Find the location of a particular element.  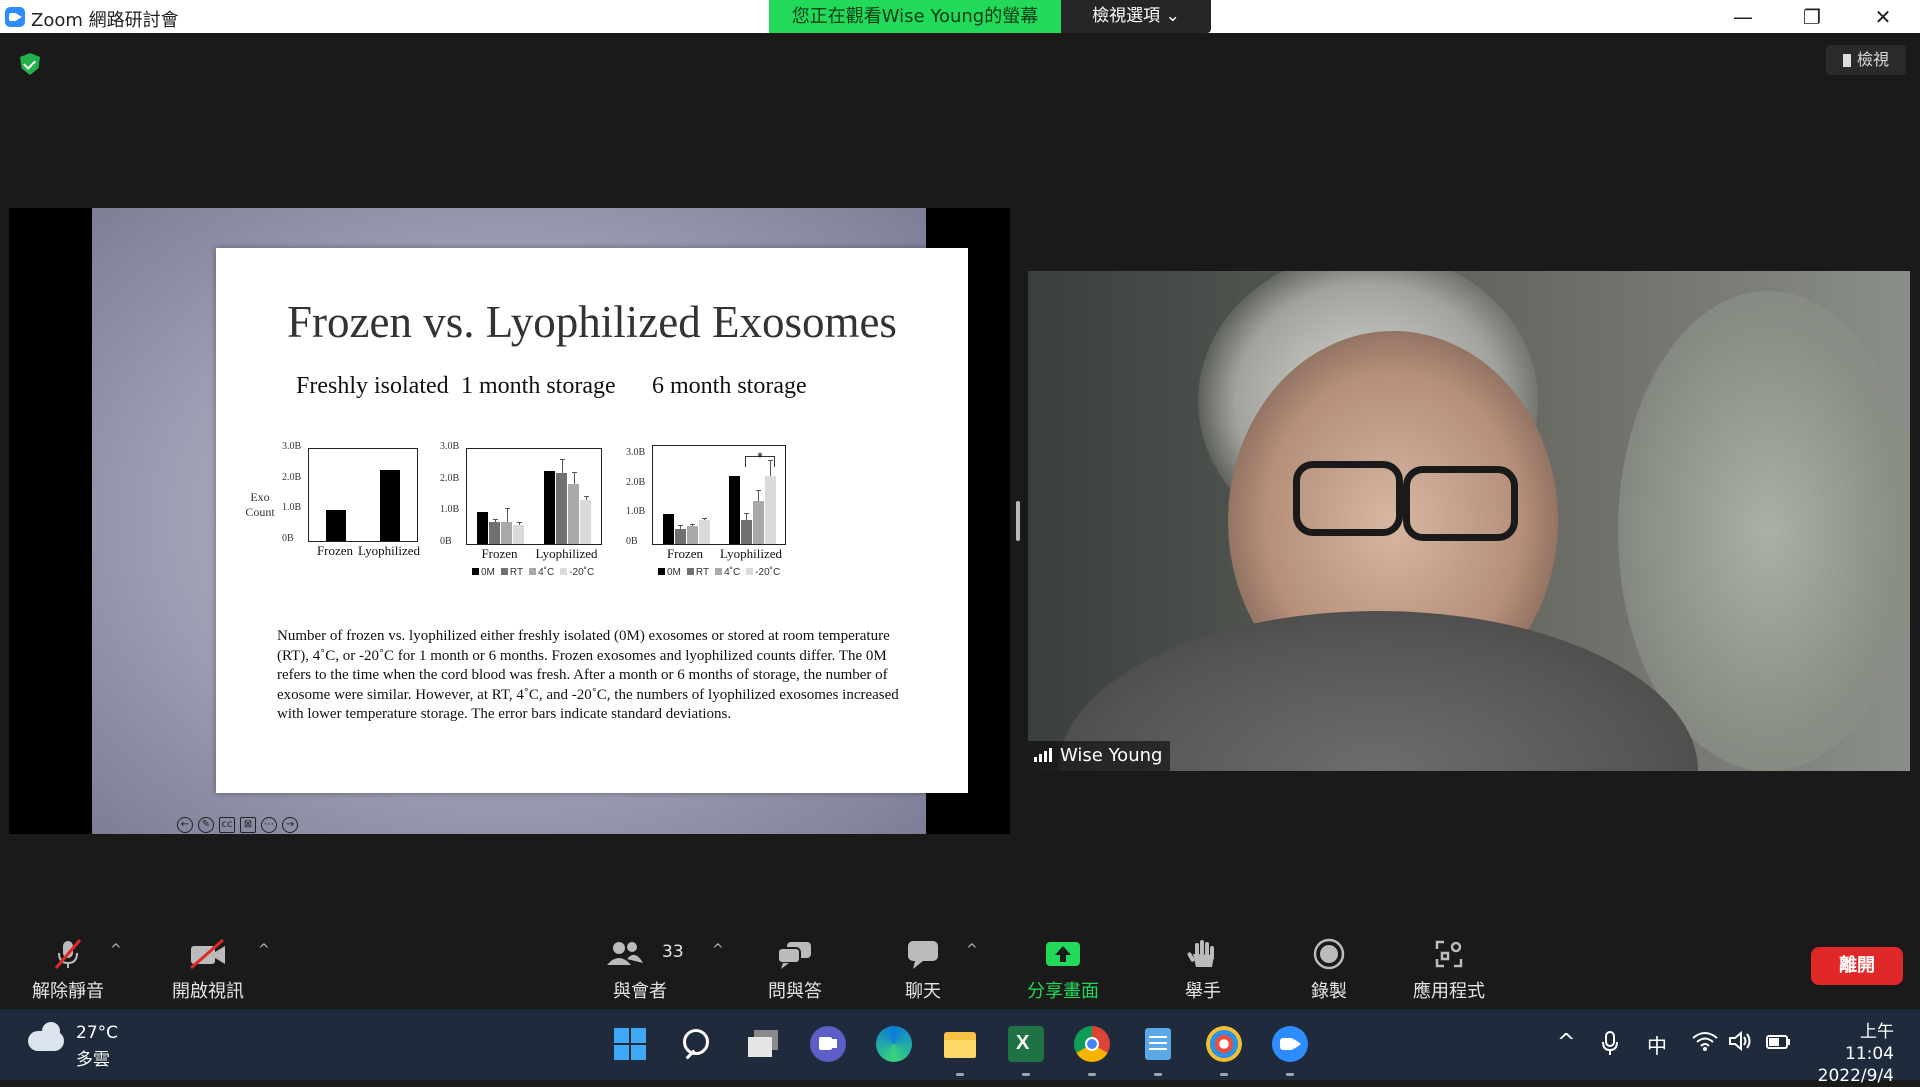

notepad-icon is located at coordinates (1158, 1044).